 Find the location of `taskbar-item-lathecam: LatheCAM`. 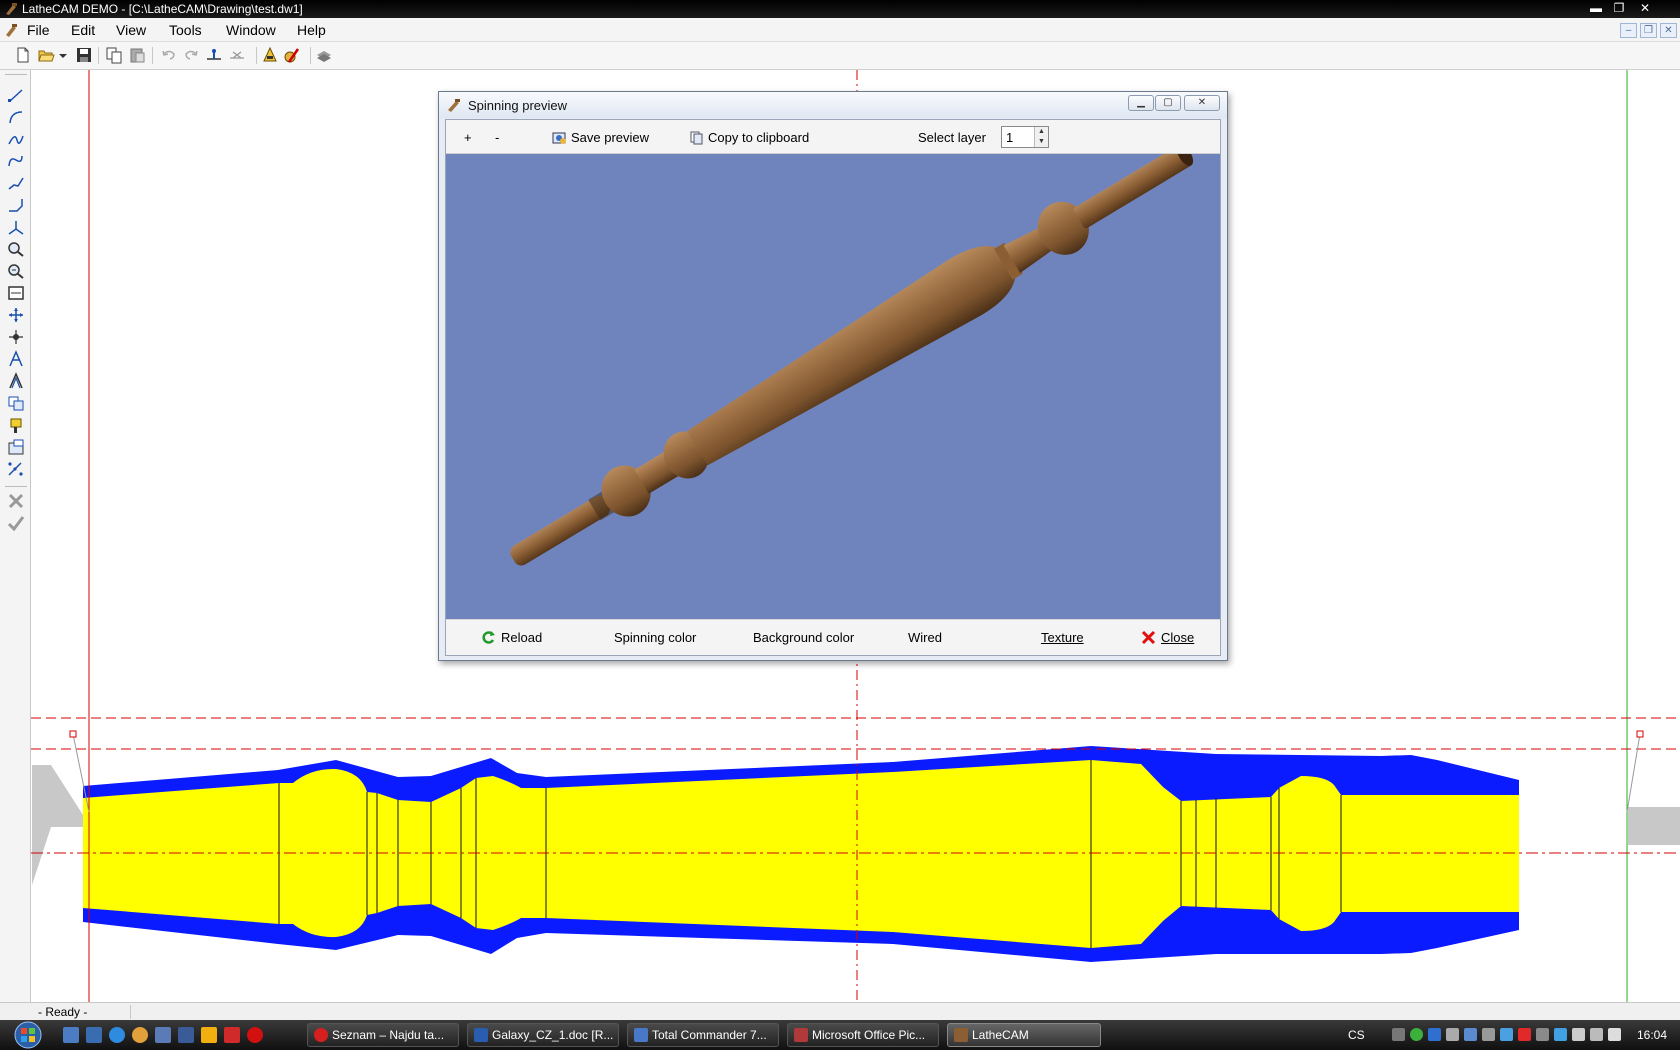

taskbar-item-lathecam: LatheCAM is located at coordinates (1024, 1035).